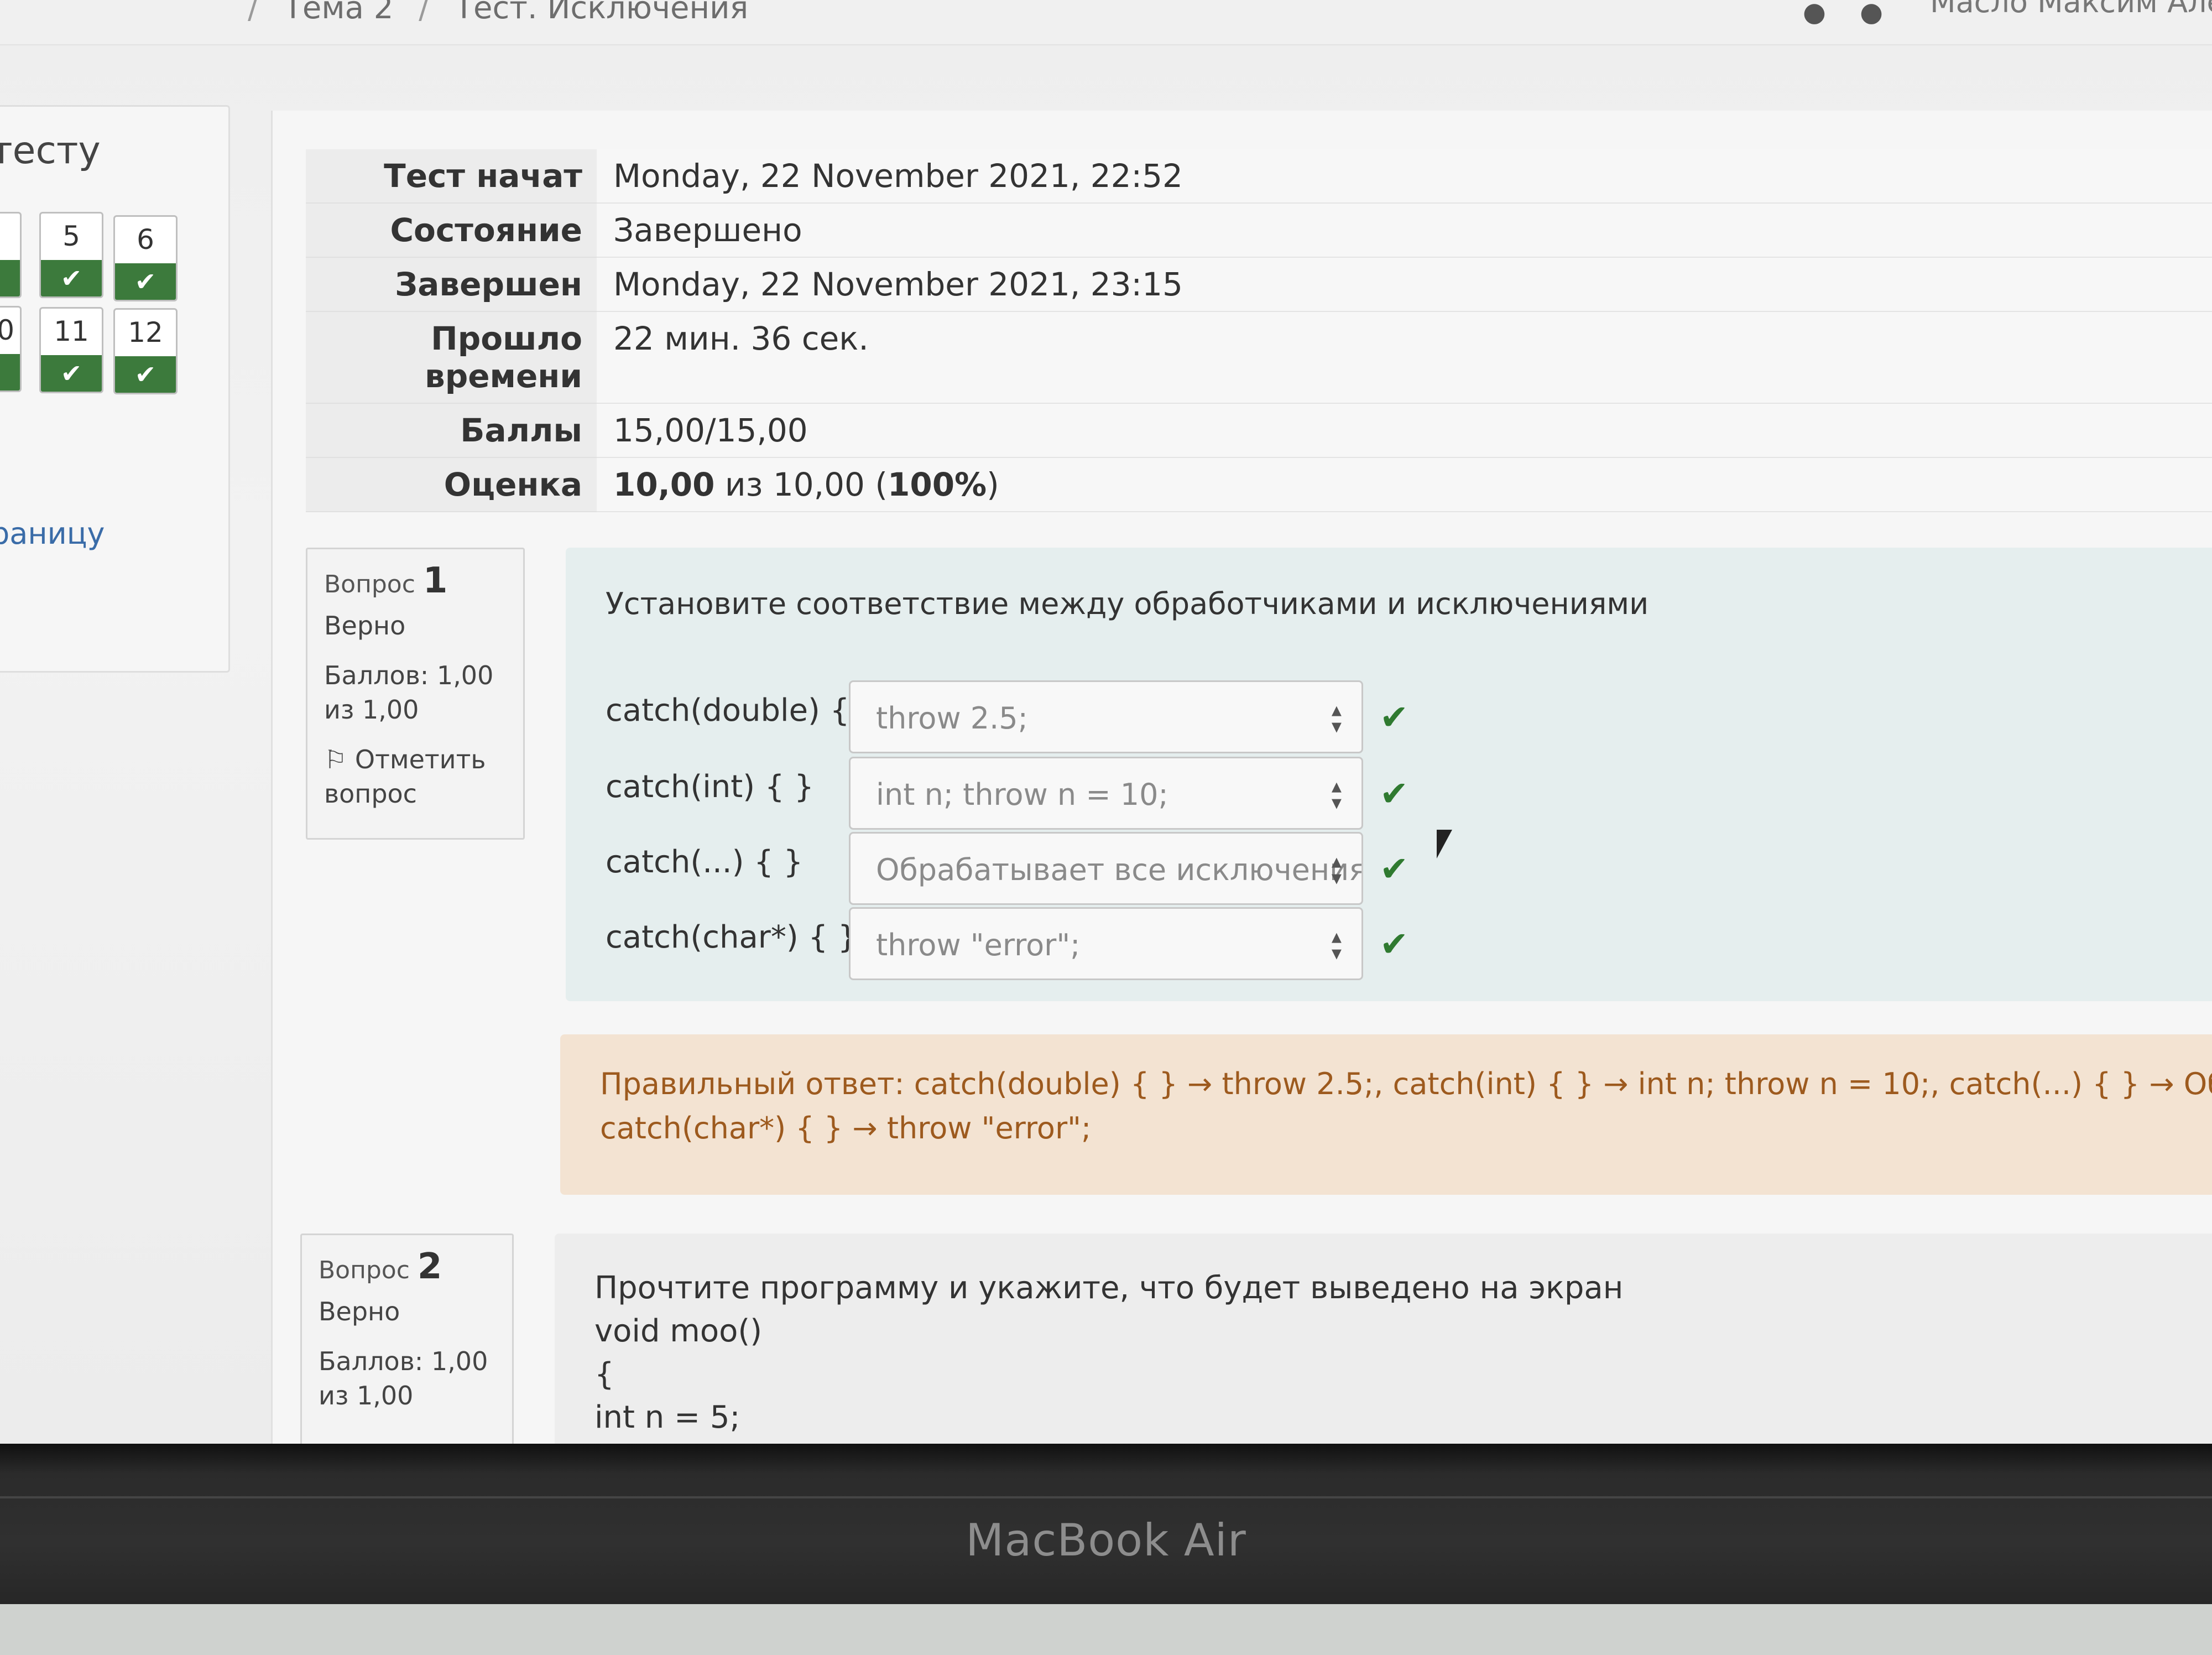  I want to click on summary-label: Тест начат, so click(452, 176).